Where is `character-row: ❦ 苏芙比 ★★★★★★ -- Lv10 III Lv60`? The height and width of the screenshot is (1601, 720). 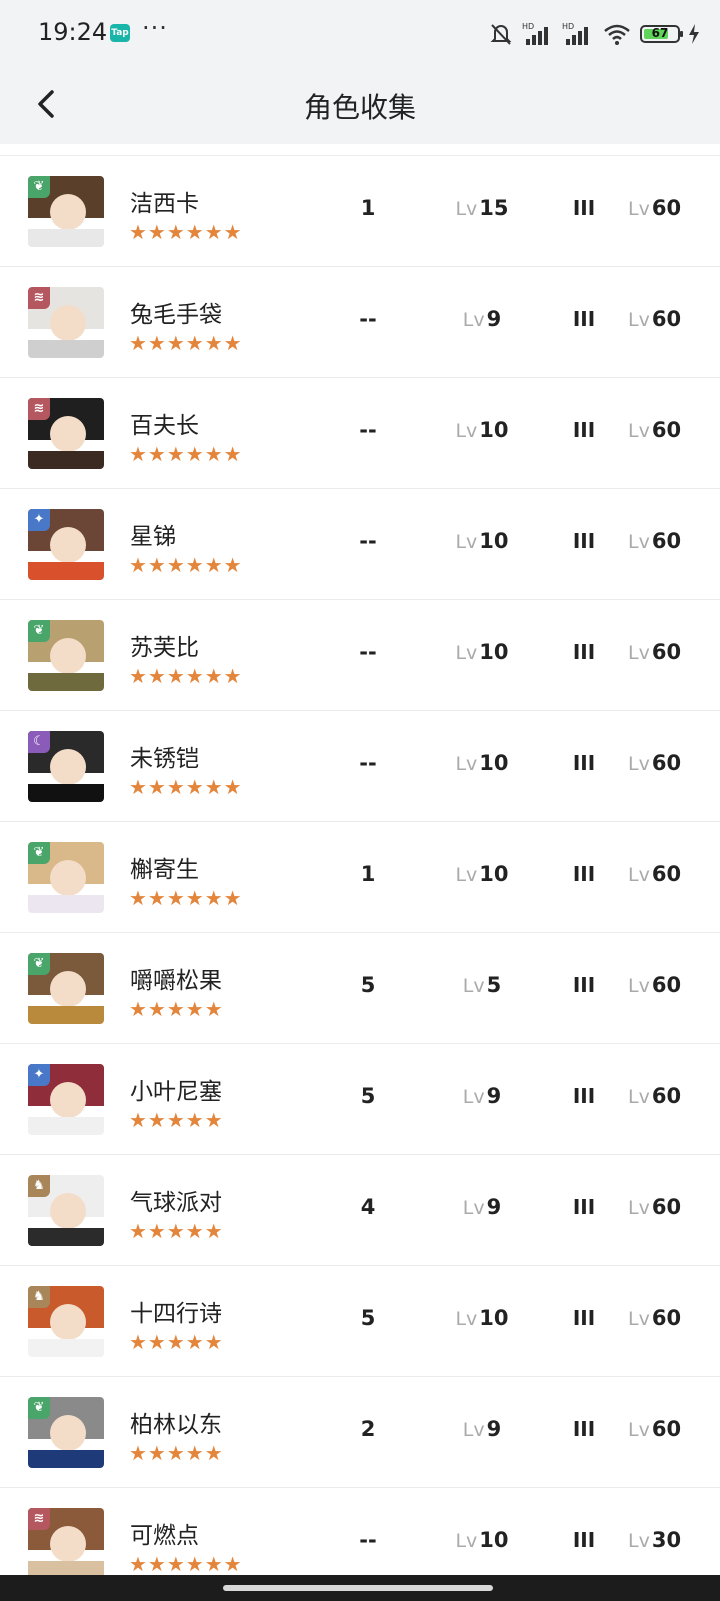
character-row: ❦ 苏芙比 ★★★★★★ -- Lv10 III Lv60 is located at coordinates (360, 655).